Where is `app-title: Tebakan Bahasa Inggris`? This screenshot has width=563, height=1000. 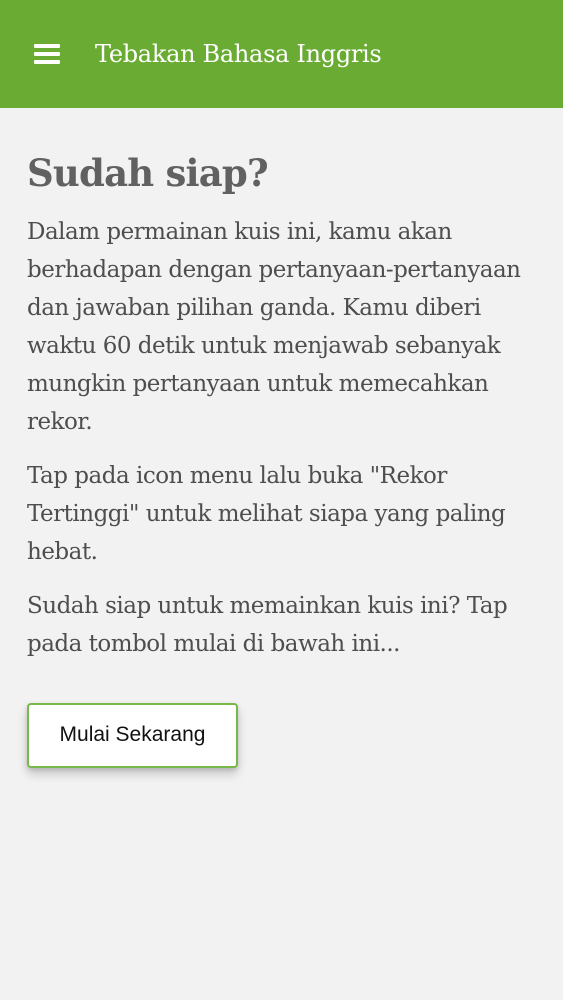 app-title: Tebakan Bahasa Inggris is located at coordinates (238, 54).